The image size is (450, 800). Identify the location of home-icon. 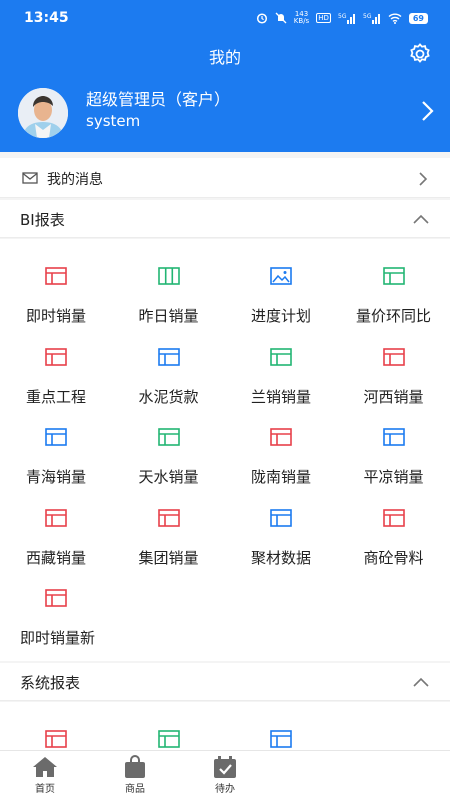
(45, 767).